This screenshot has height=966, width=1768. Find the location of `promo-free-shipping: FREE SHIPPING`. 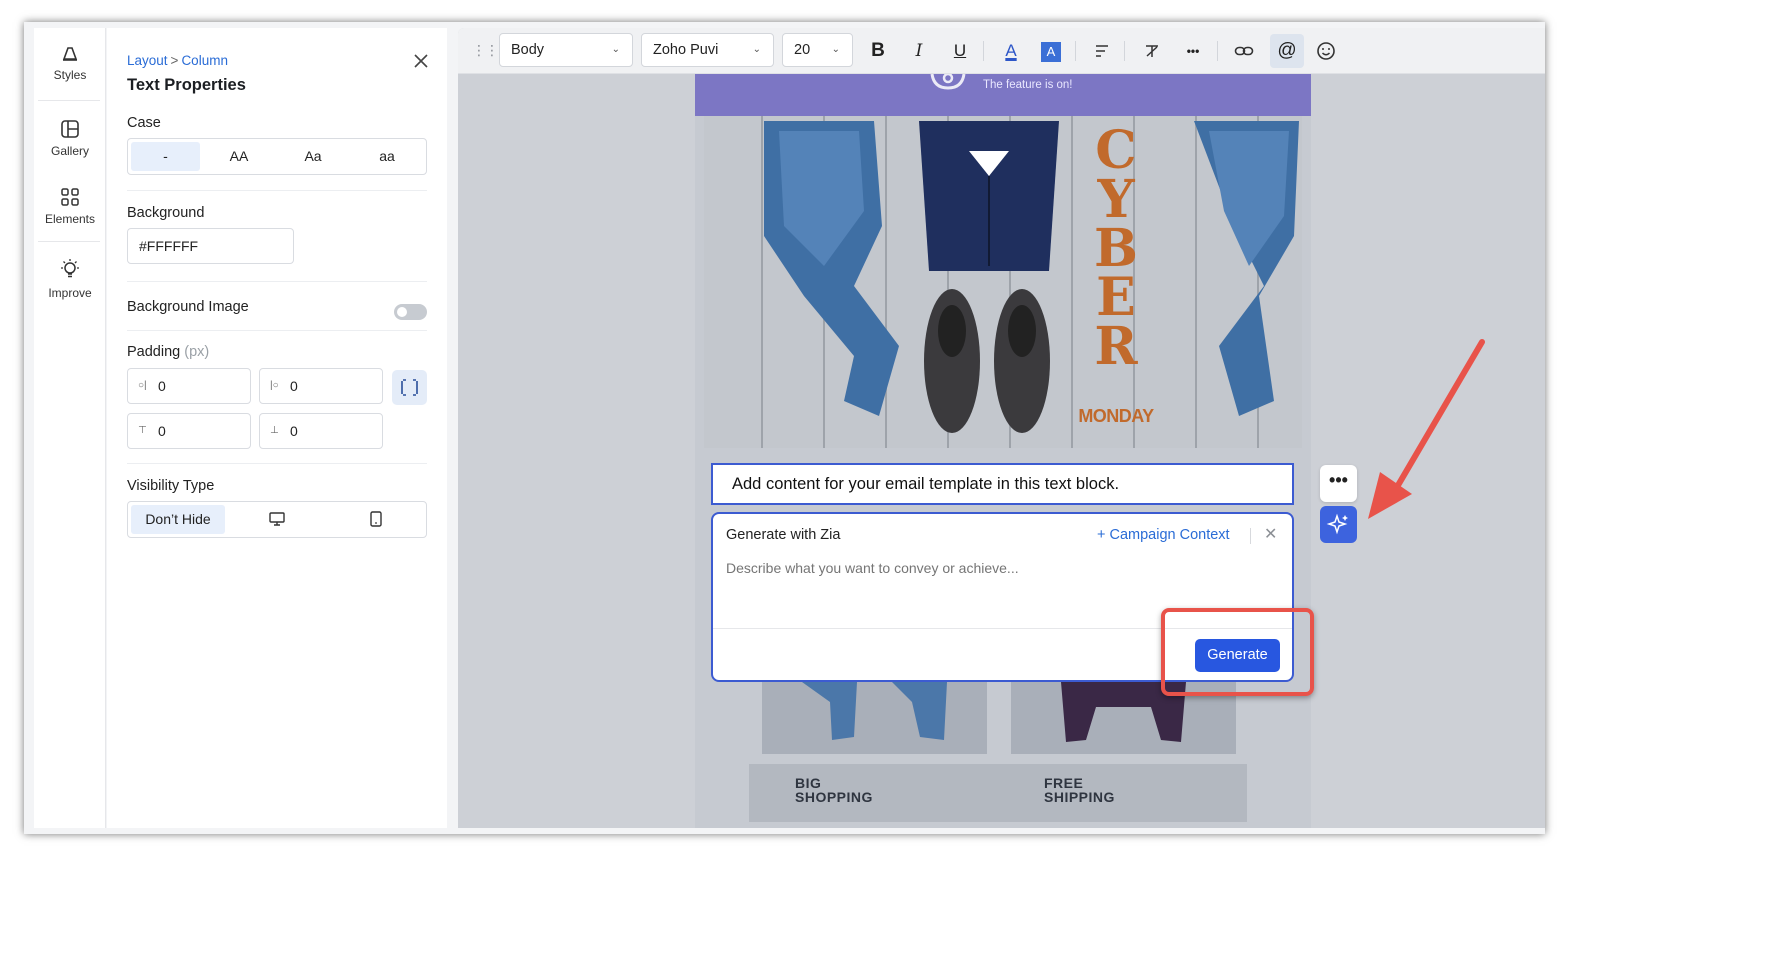

promo-free-shipping: FREE SHIPPING is located at coordinates (1079, 790).